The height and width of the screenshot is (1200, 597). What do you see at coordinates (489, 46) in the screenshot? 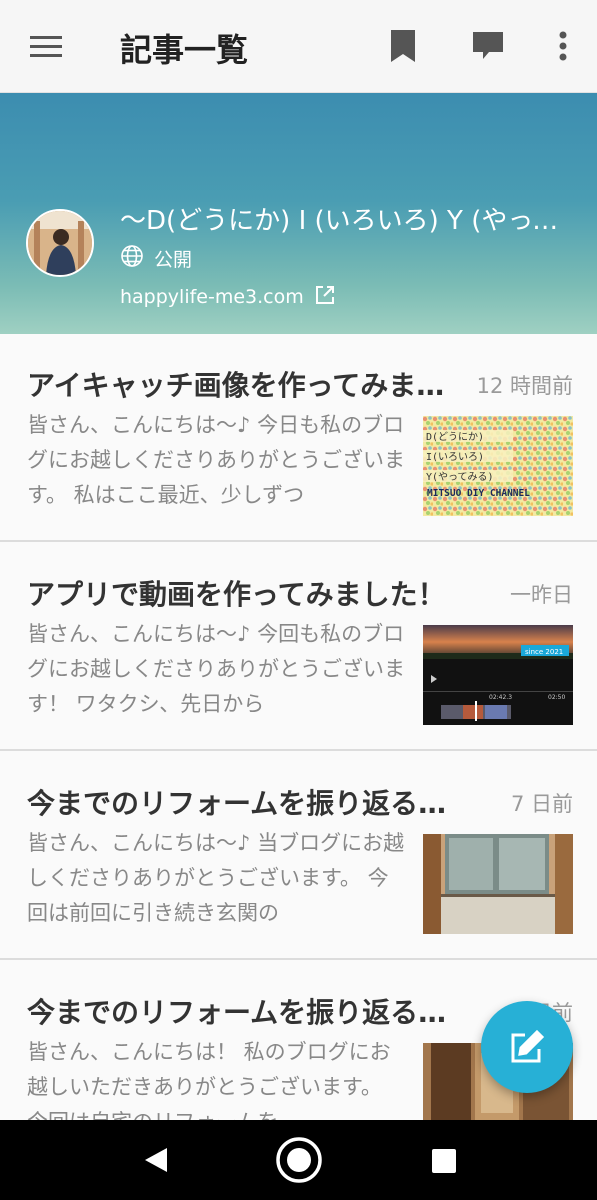
I see `comment-icon` at bounding box center [489, 46].